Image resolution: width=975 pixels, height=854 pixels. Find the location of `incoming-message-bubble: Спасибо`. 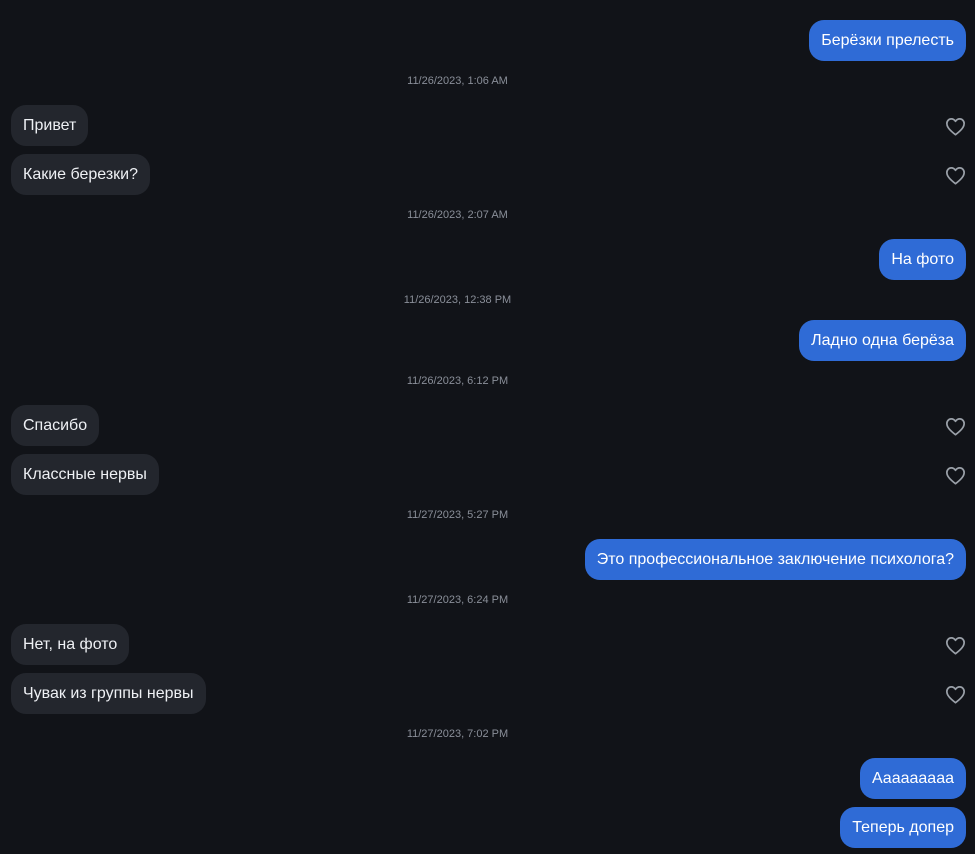

incoming-message-bubble: Спасибо is located at coordinates (55, 425).